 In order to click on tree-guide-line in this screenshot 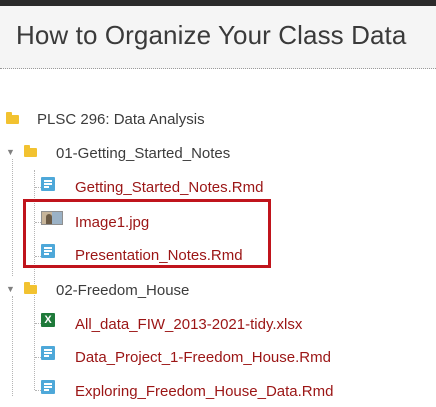, I will do `click(12, 346)`.